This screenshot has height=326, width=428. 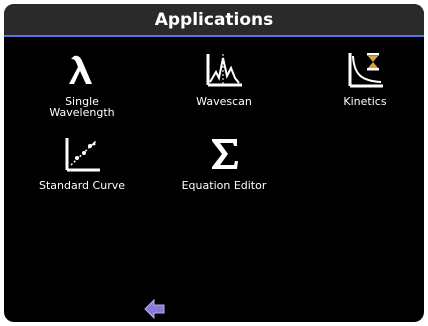 What do you see at coordinates (82, 107) in the screenshot?
I see `app-label: Single Wavelength` at bounding box center [82, 107].